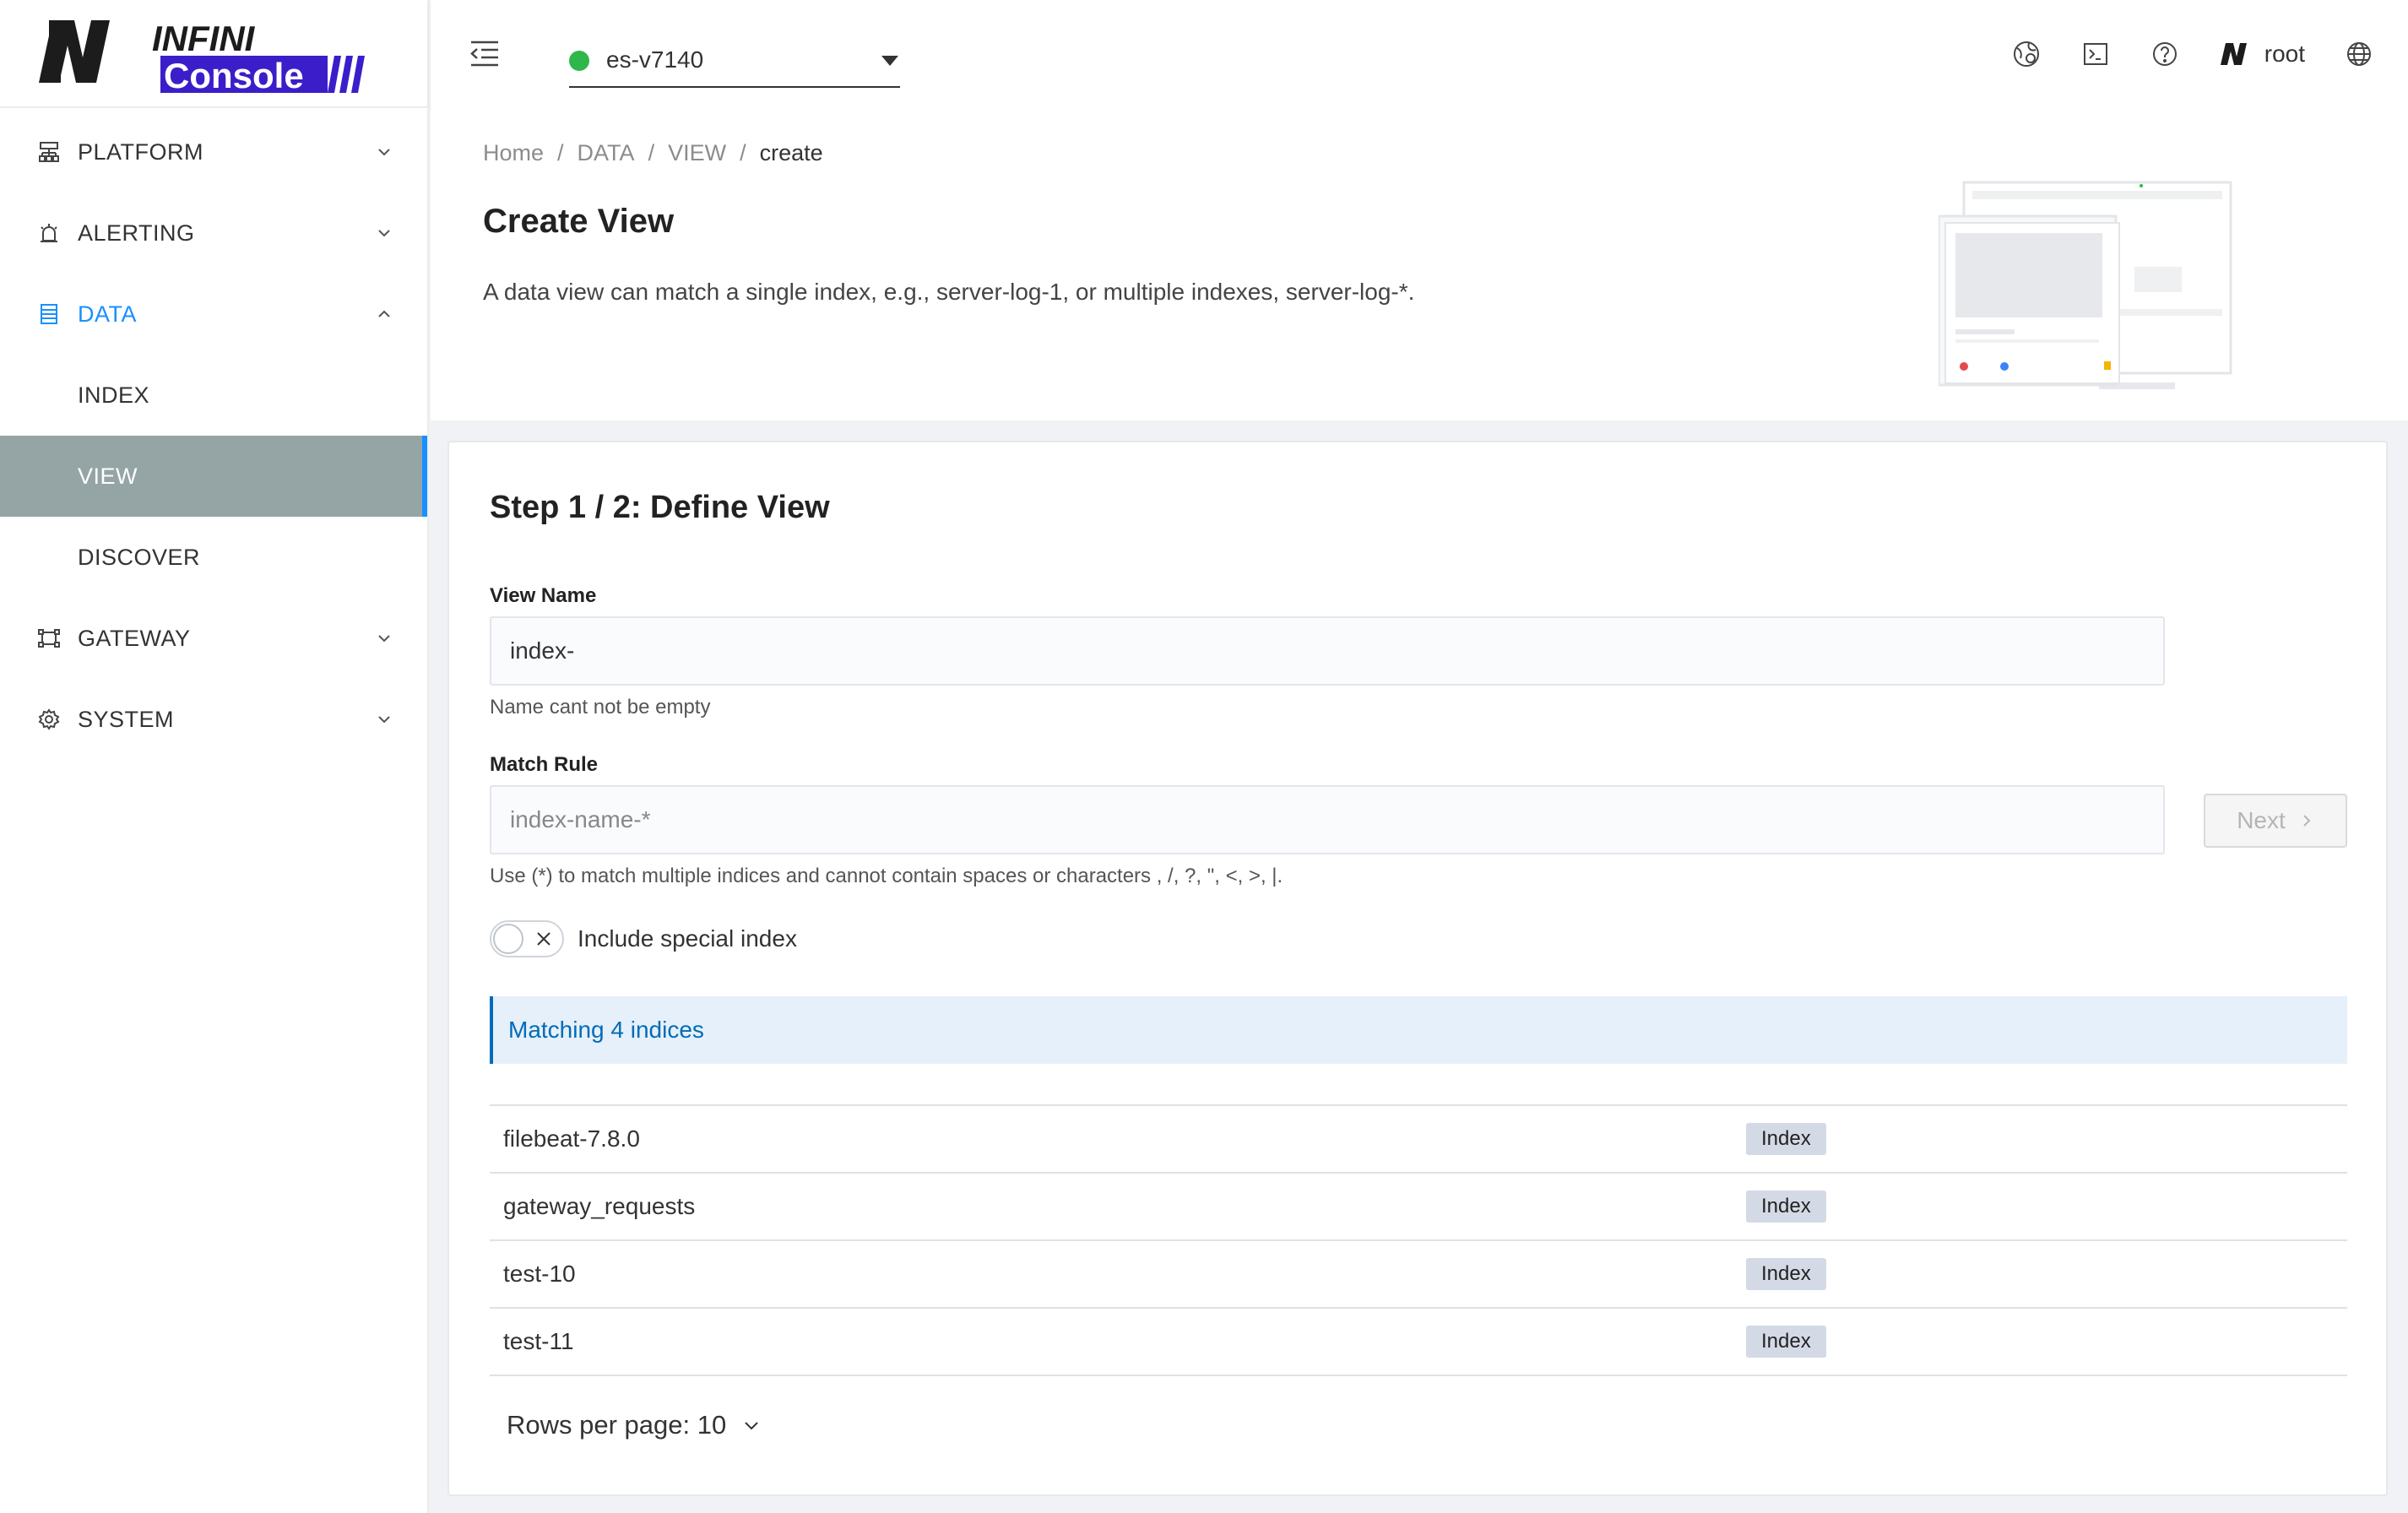  What do you see at coordinates (544, 765) in the screenshot?
I see `match-rule-label: Match Rule` at bounding box center [544, 765].